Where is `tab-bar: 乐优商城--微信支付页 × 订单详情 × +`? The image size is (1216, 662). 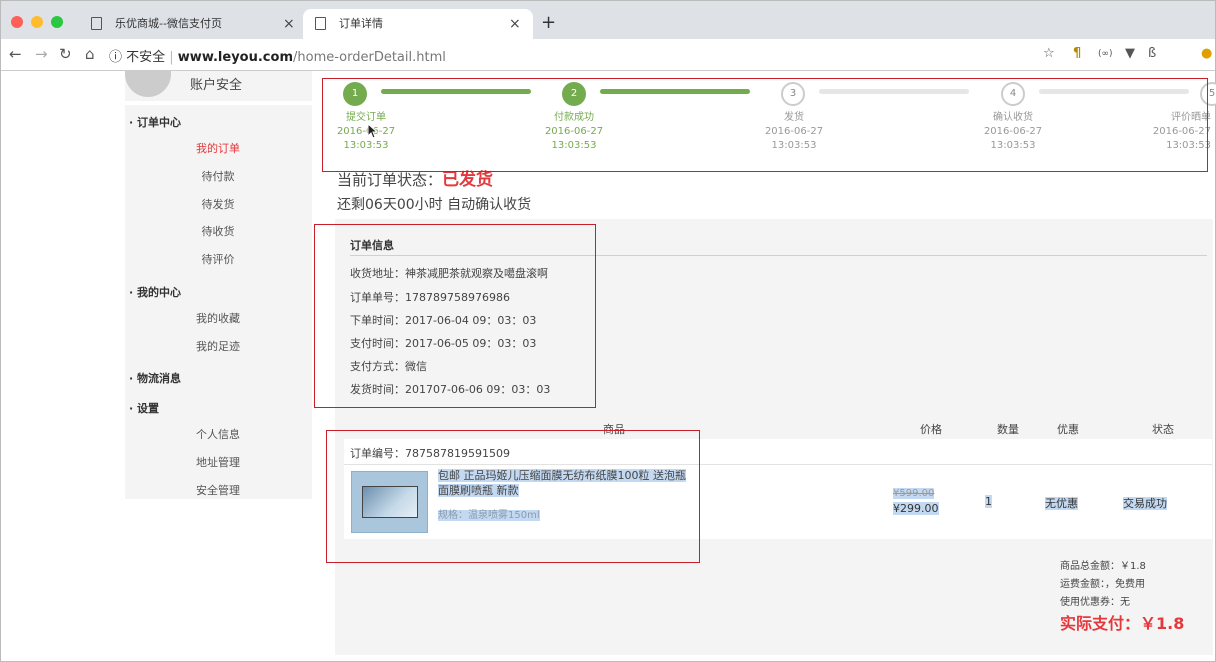 tab-bar: 乐优商城--微信支付页 × 订单详情 × + is located at coordinates (608, 20).